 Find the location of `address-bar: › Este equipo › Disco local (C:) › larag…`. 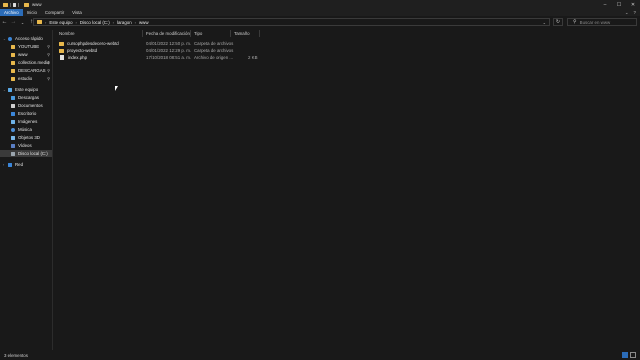

address-bar: › Este equipo › Disco local (C:) › larag… is located at coordinates (291, 22).